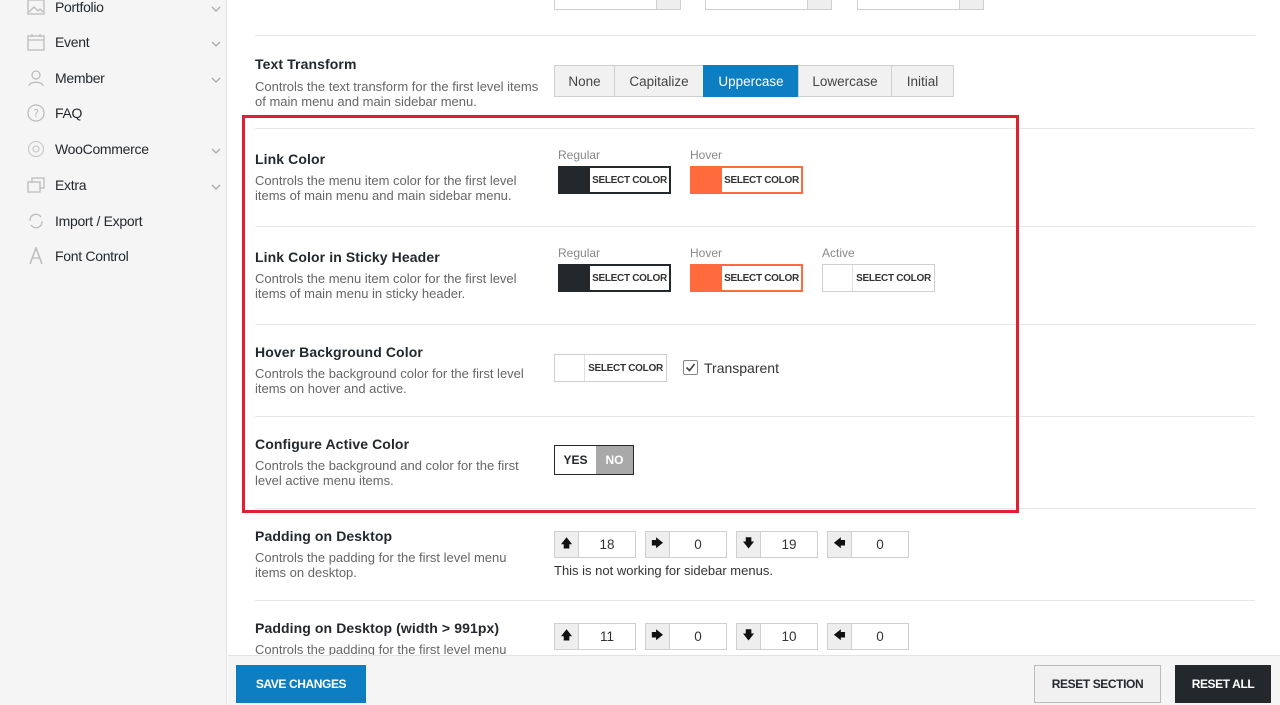 This screenshot has width=1280, height=705. What do you see at coordinates (36, 78) in the screenshot?
I see `user-icon` at bounding box center [36, 78].